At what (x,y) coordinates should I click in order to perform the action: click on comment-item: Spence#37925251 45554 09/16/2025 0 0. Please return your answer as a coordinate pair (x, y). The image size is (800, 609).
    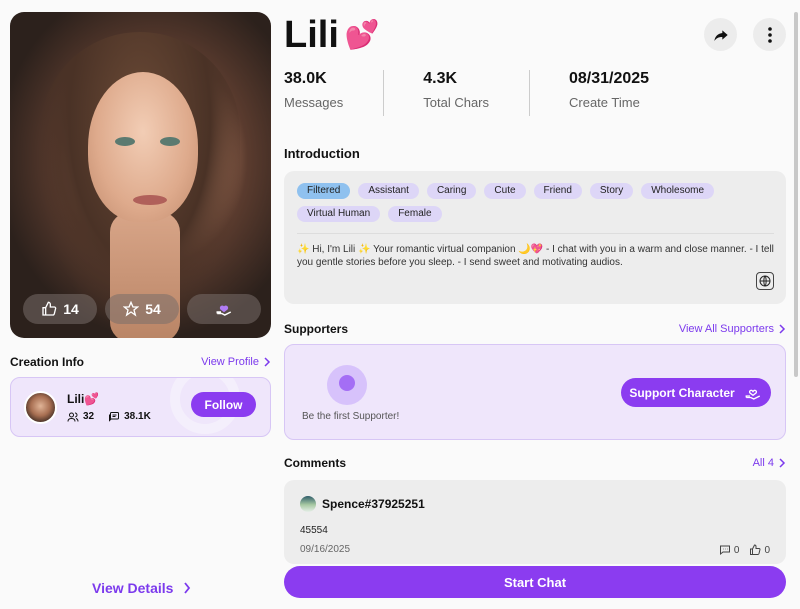
    Looking at the image, I should click on (535, 522).